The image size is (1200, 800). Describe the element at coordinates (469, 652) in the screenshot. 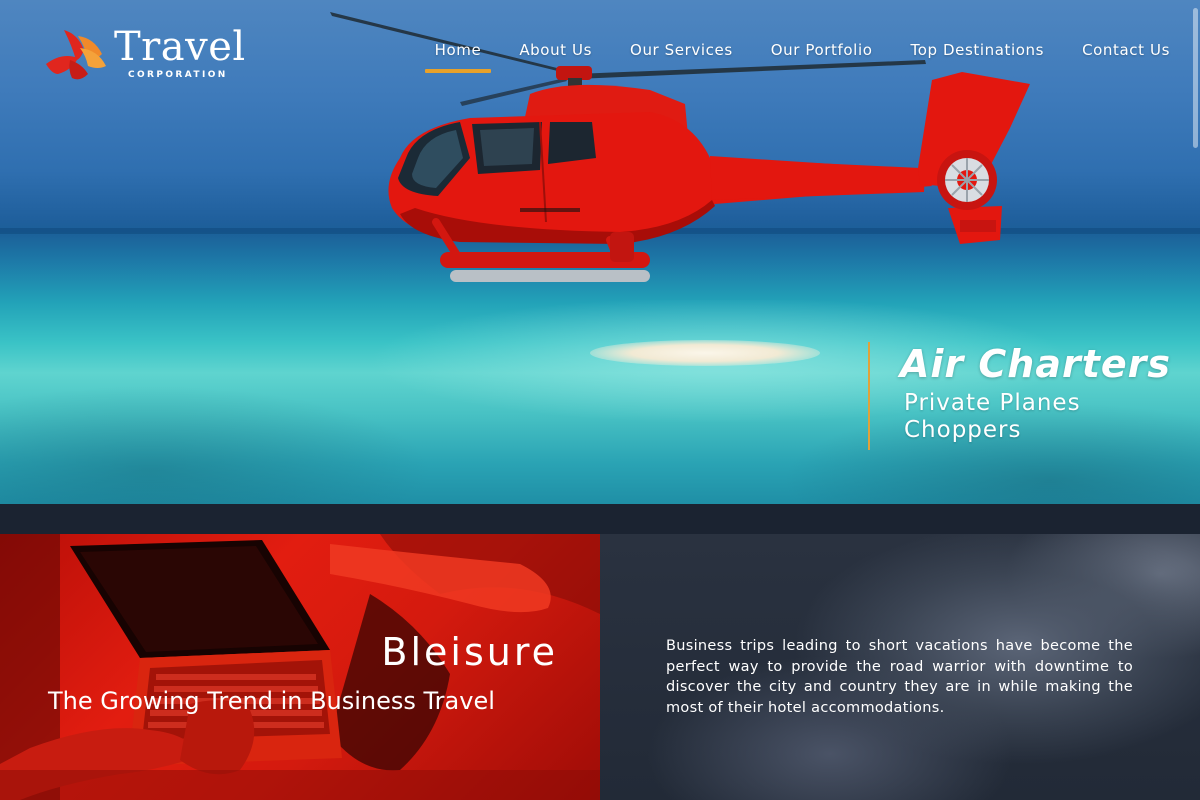

I see `bleisure-title: Bleisure` at that location.